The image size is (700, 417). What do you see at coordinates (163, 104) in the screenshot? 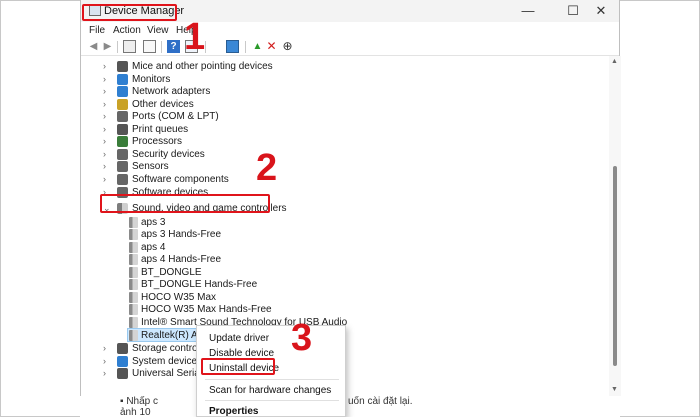
I see `tree-item-label: Other devices` at bounding box center [163, 104].